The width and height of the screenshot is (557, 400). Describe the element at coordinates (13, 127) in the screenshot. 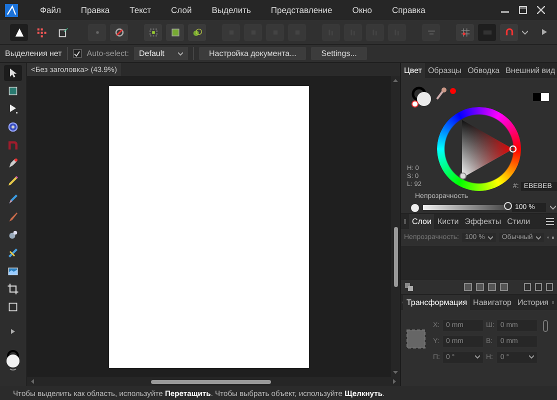

I see `target-circle-icon` at that location.